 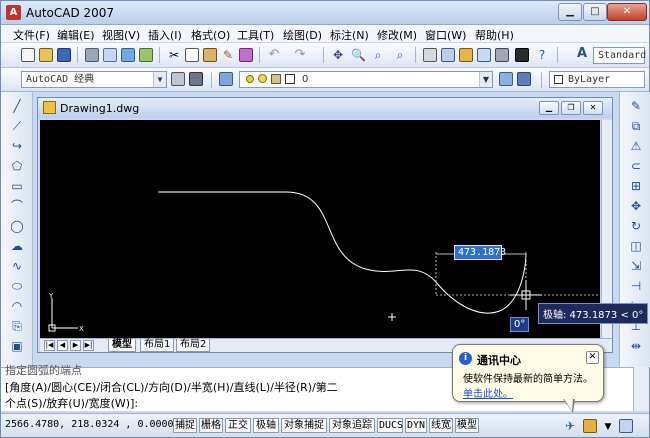 I want to click on open-icon, so click(x=46, y=55).